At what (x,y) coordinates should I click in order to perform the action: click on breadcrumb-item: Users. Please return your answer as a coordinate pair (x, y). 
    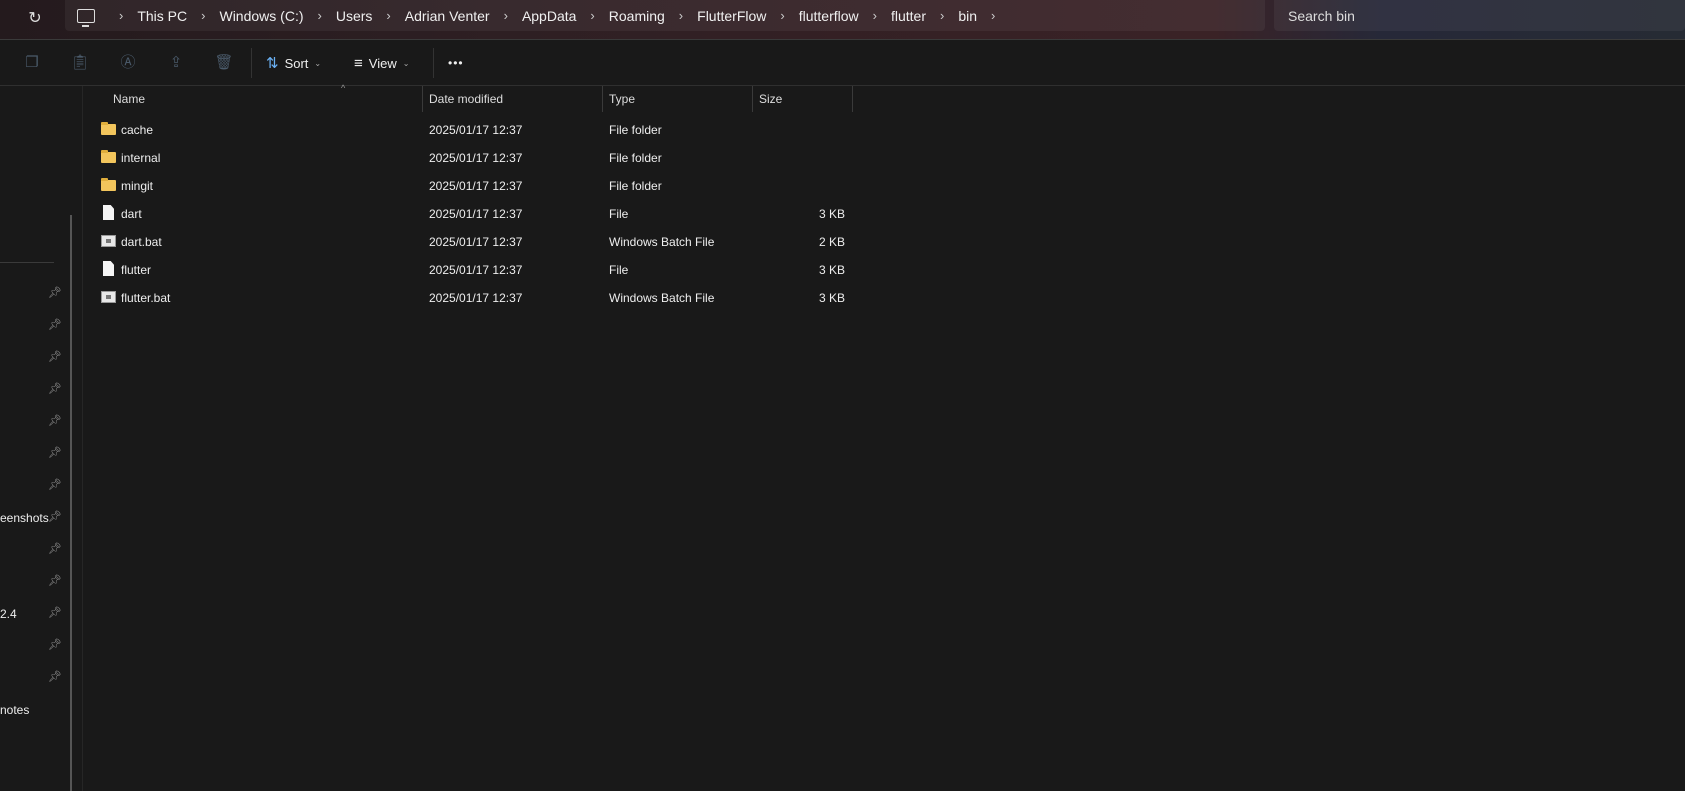
    Looking at the image, I should click on (354, 16).